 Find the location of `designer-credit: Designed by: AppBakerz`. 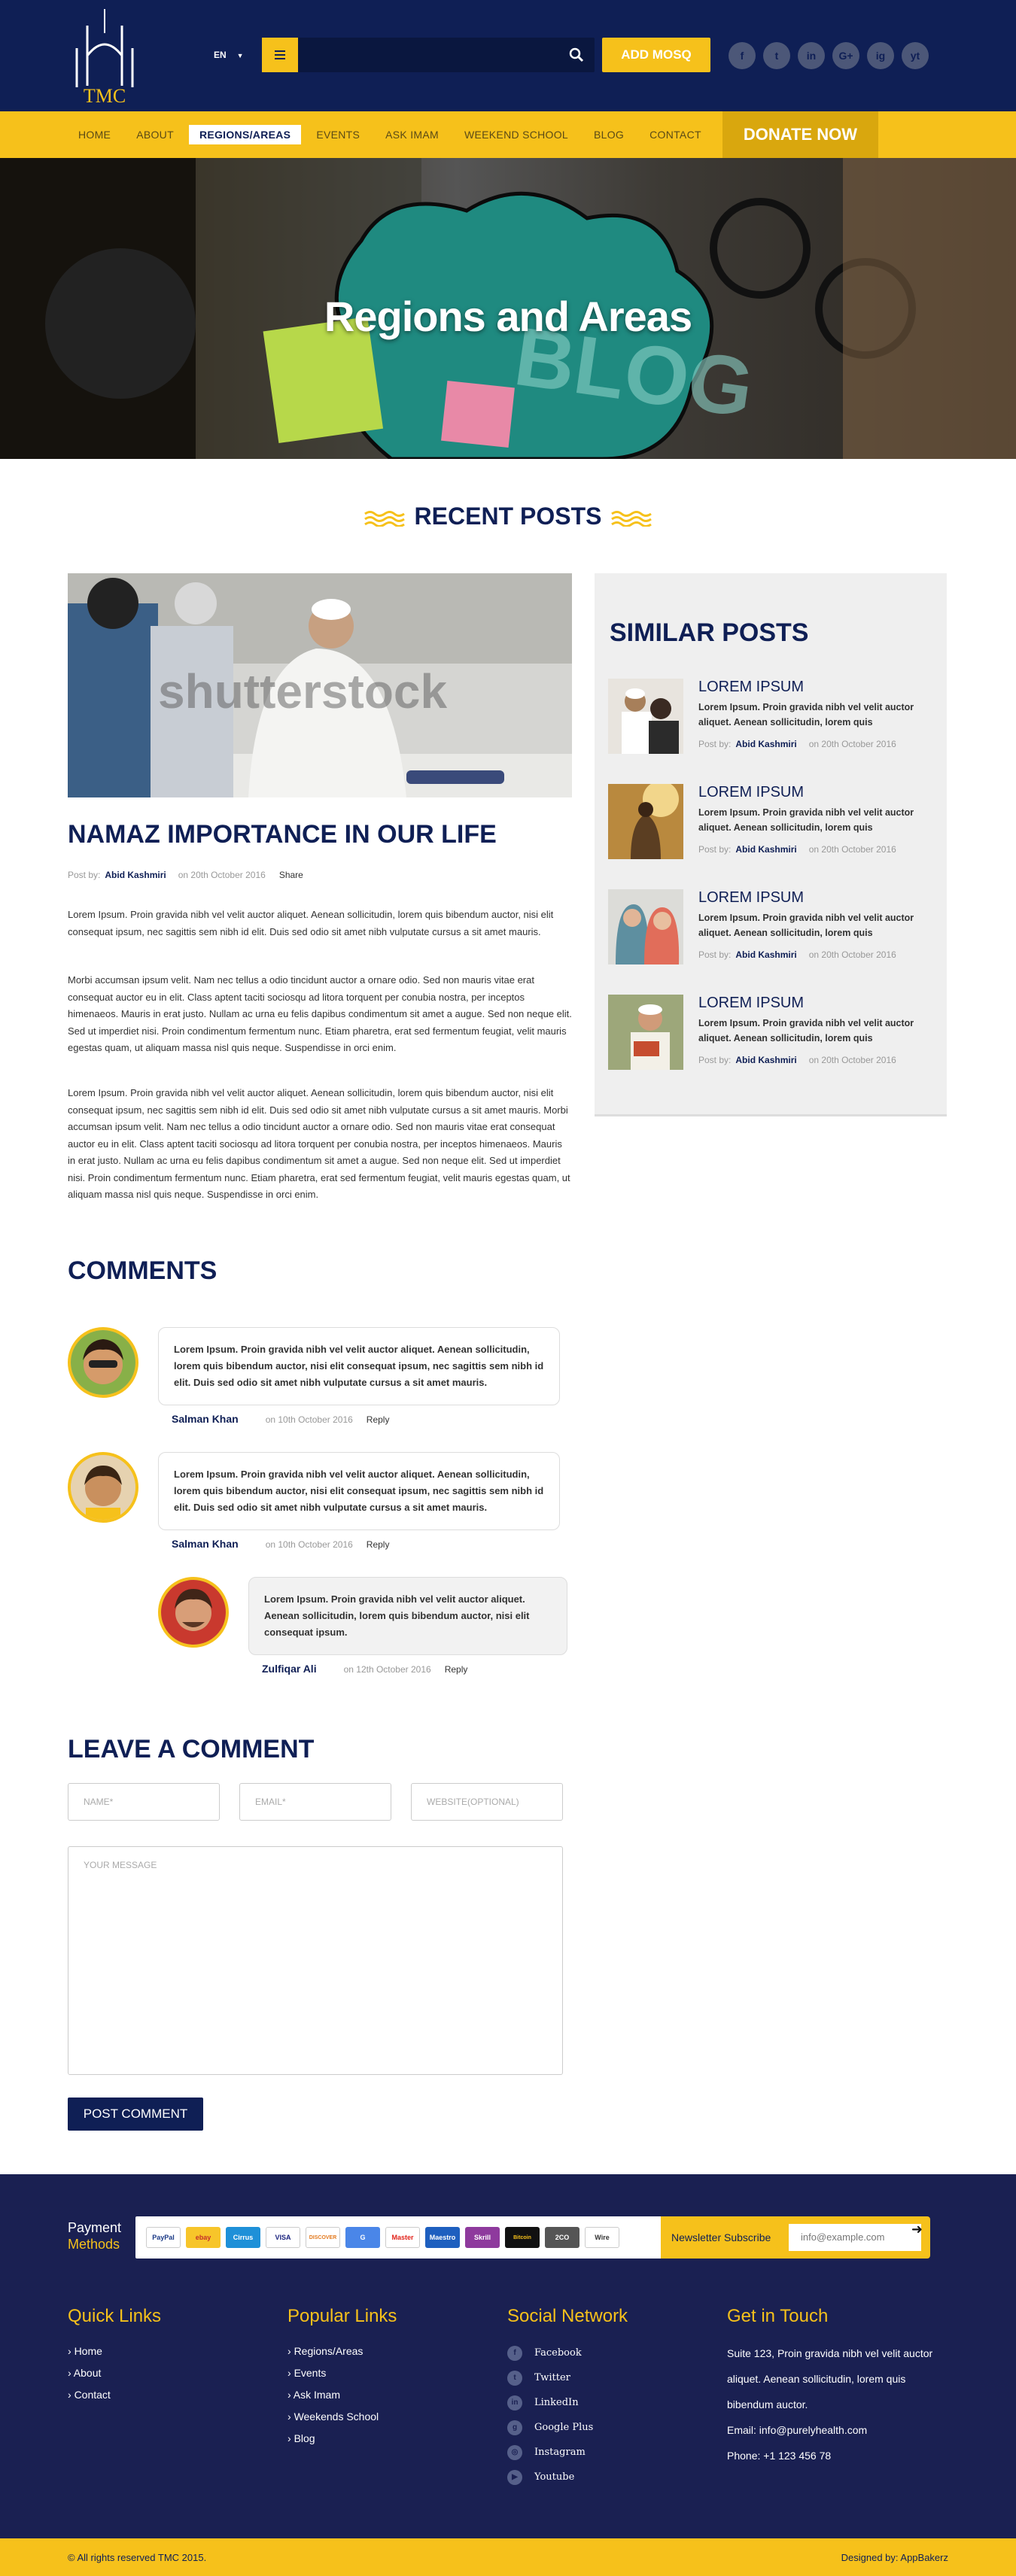

designer-credit: Designed by: AppBakerz is located at coordinates (895, 2557).